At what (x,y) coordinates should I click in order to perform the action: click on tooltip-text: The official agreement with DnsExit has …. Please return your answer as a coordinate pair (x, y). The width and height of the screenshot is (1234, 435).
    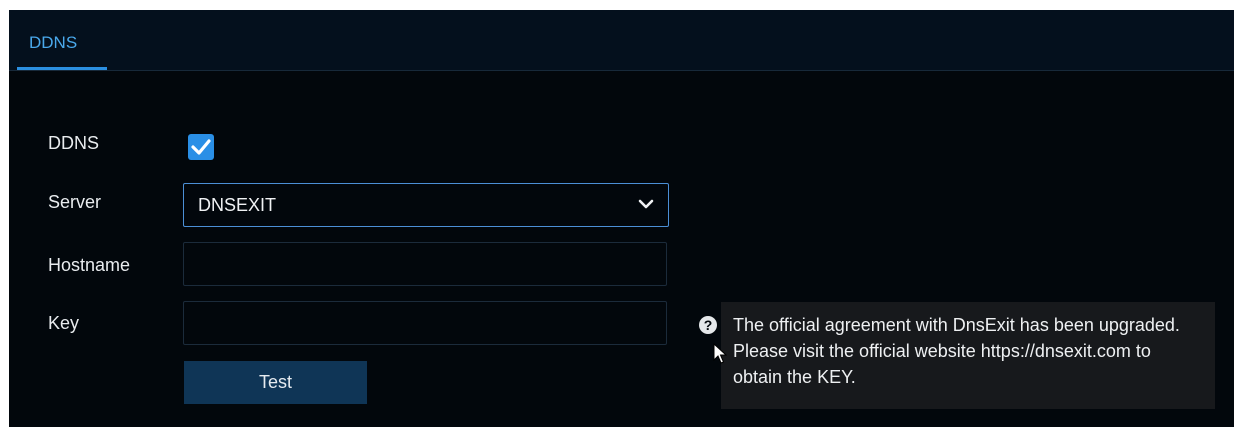
    Looking at the image, I should click on (956, 351).